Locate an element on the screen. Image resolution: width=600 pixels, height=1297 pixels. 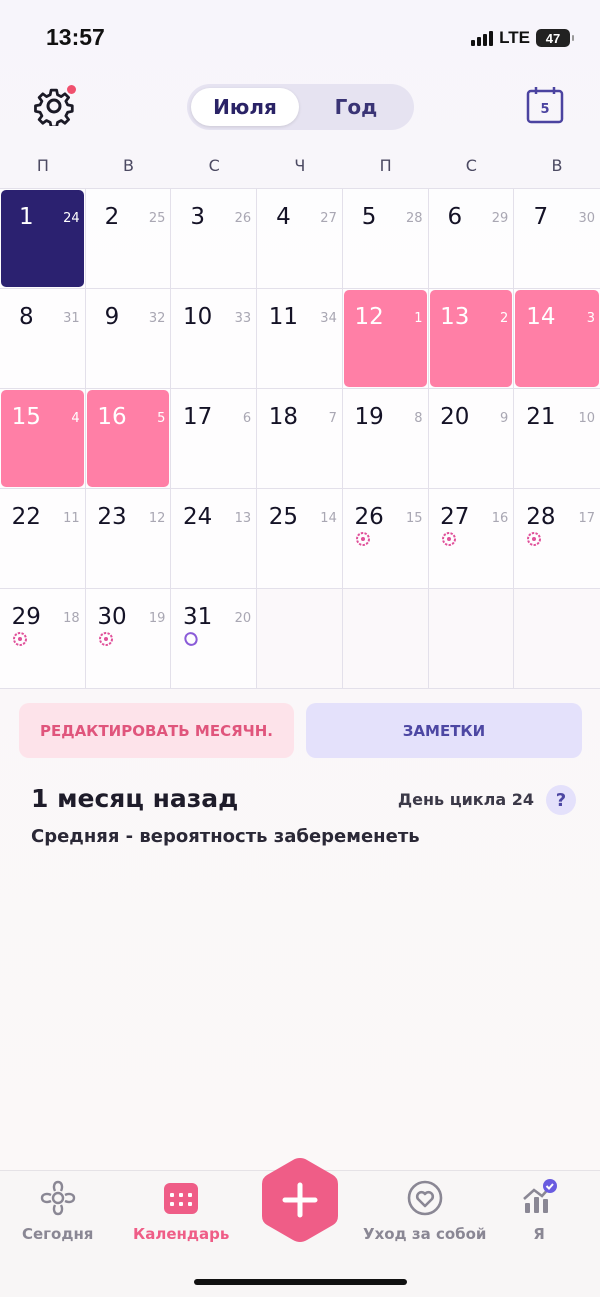
day-number: 26 is located at coordinates (369, 517).